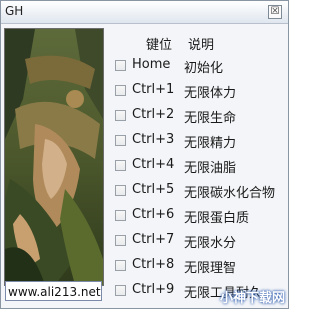  What do you see at coordinates (159, 45) in the screenshot?
I see `column-header-key: 键位` at bounding box center [159, 45].